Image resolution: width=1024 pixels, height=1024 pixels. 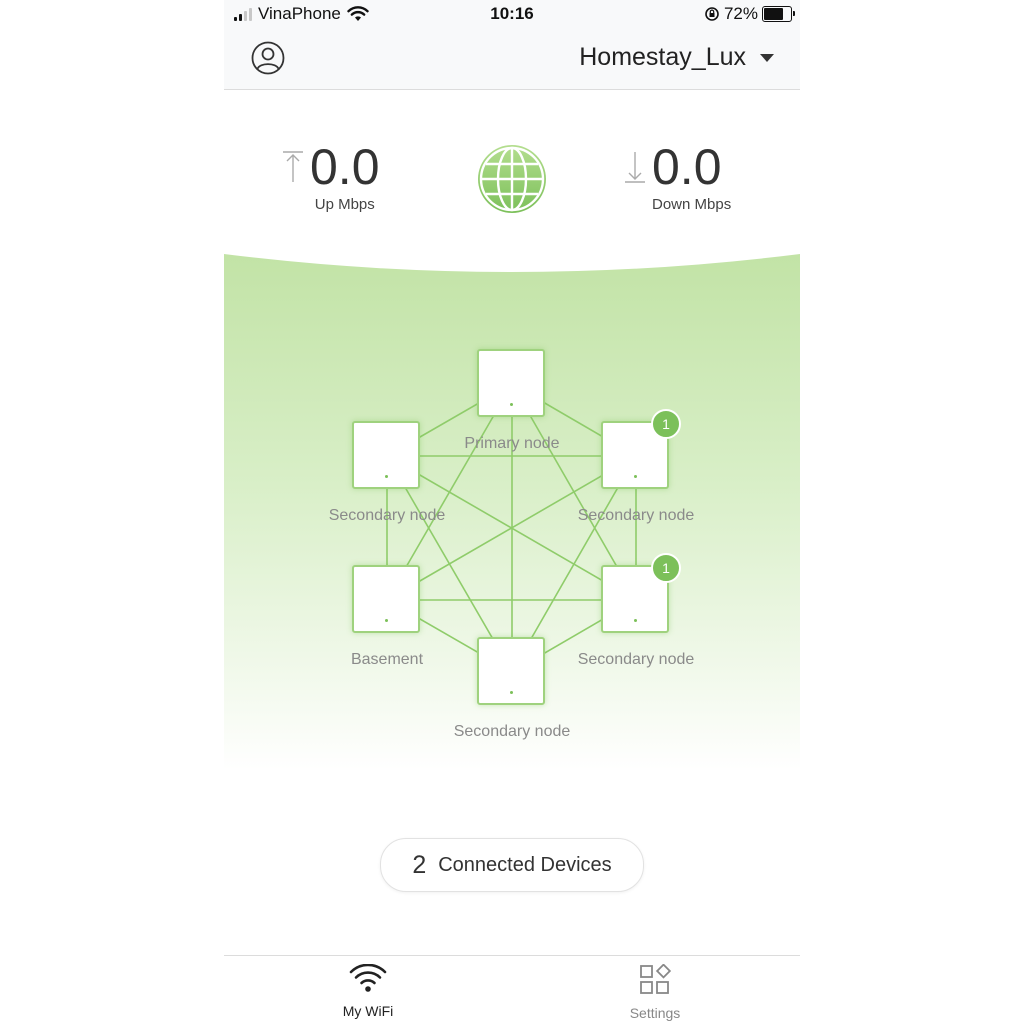 What do you see at coordinates (635, 167) in the screenshot?
I see `download-arrow-icon` at bounding box center [635, 167].